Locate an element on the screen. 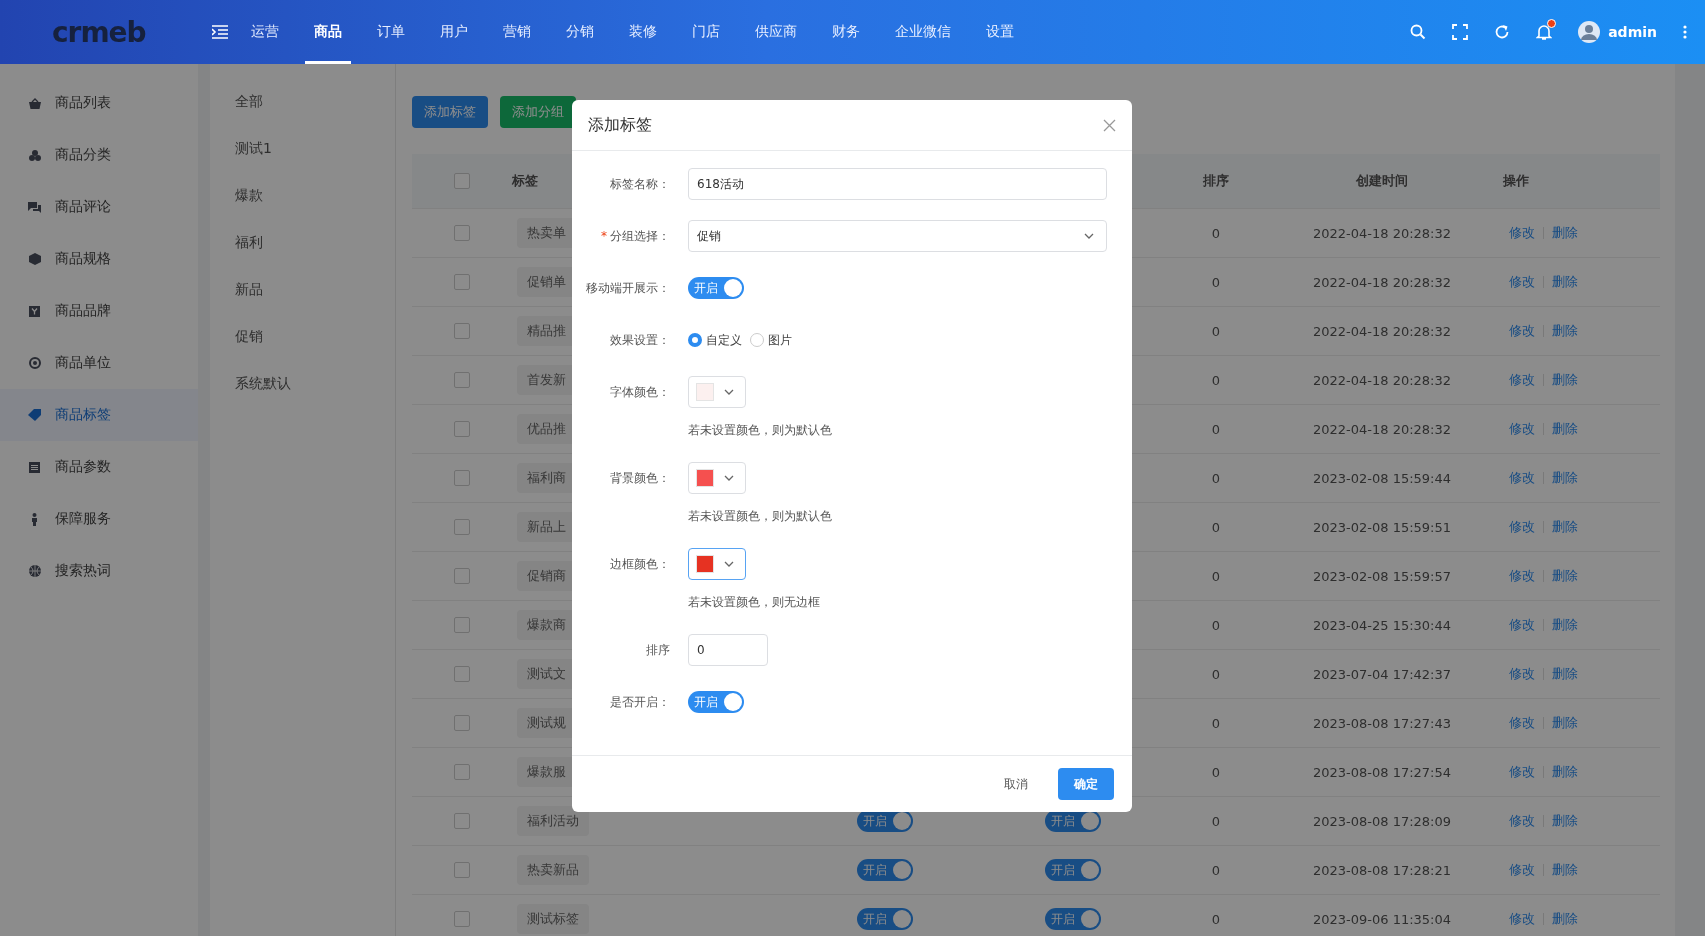 The image size is (1705, 936). group-item: 新品 is located at coordinates (236, 301).